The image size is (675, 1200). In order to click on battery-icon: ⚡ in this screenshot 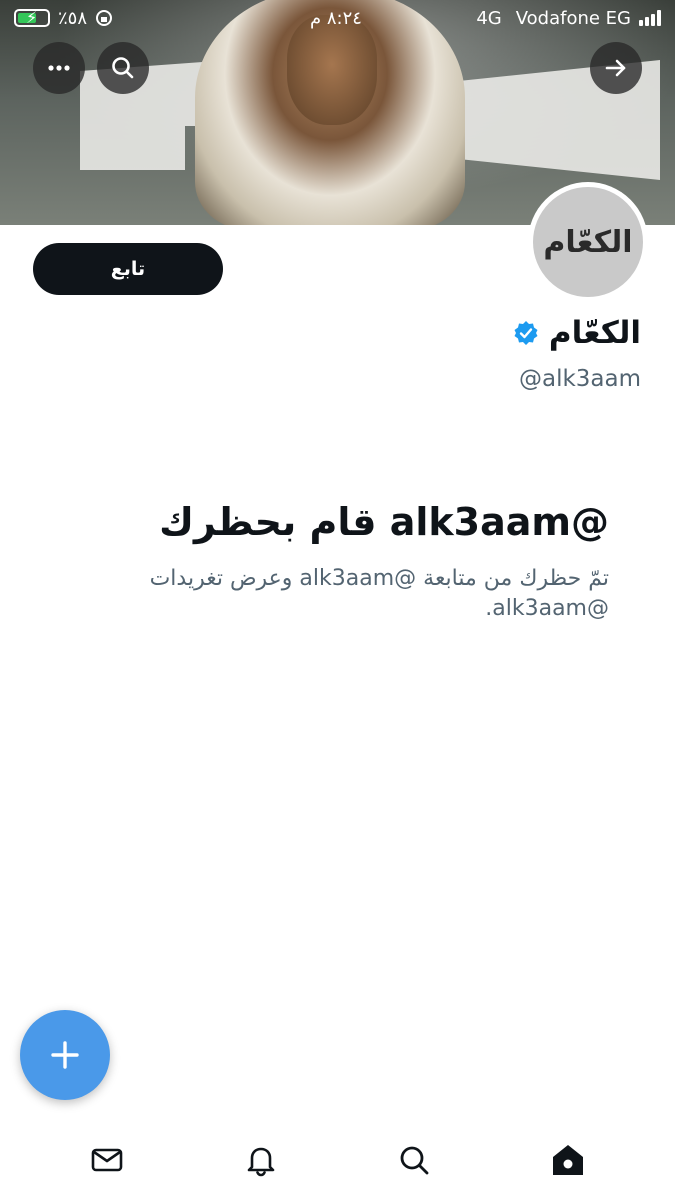, I will do `click(32, 17)`.